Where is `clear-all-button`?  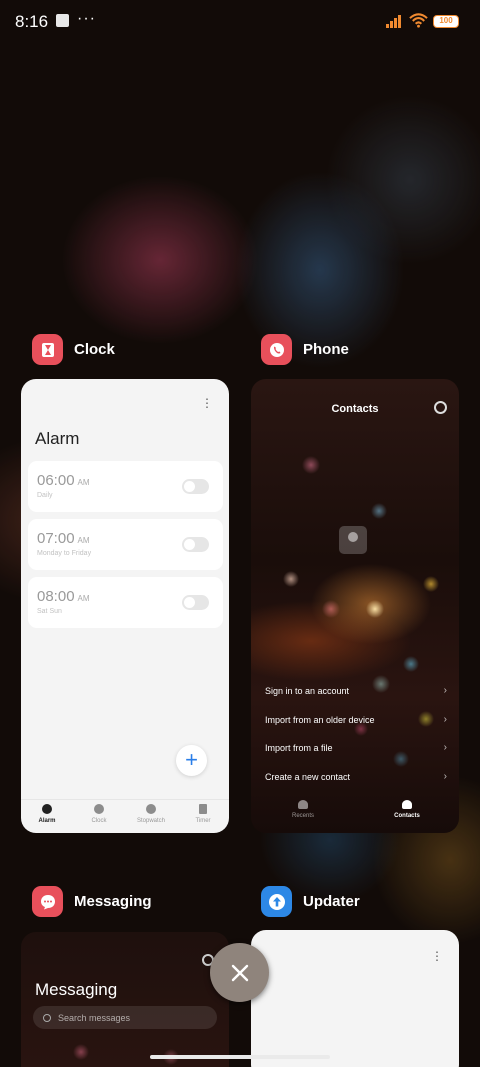 clear-all-button is located at coordinates (239, 972).